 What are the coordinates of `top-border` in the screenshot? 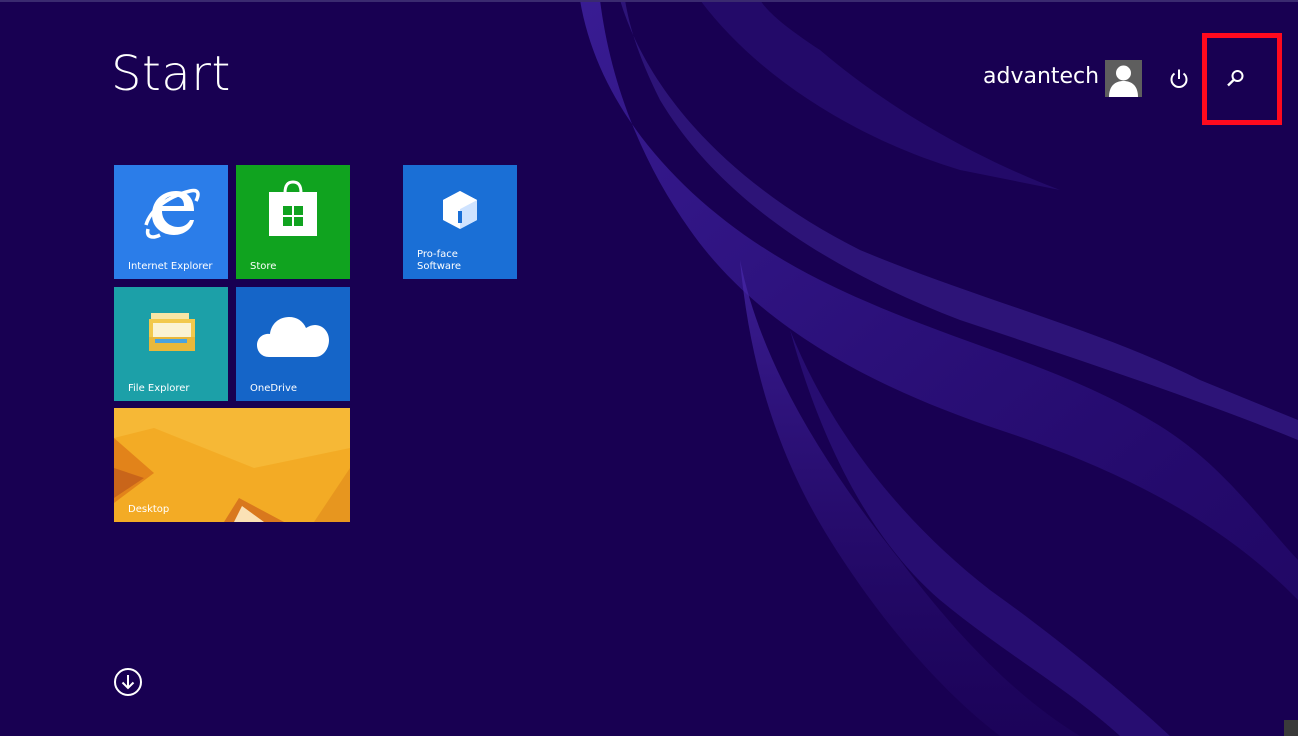 It's located at (649, 1).